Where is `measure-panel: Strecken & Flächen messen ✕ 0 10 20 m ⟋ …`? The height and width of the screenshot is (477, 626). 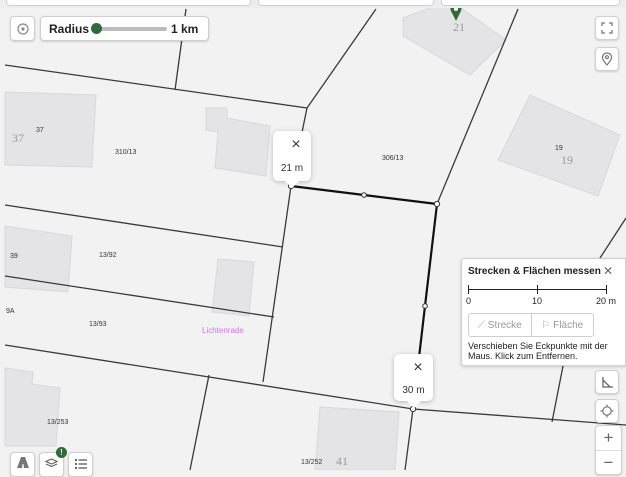 measure-panel: Strecken & Flächen messen ✕ 0 10 20 m ⟋ … is located at coordinates (543, 312).